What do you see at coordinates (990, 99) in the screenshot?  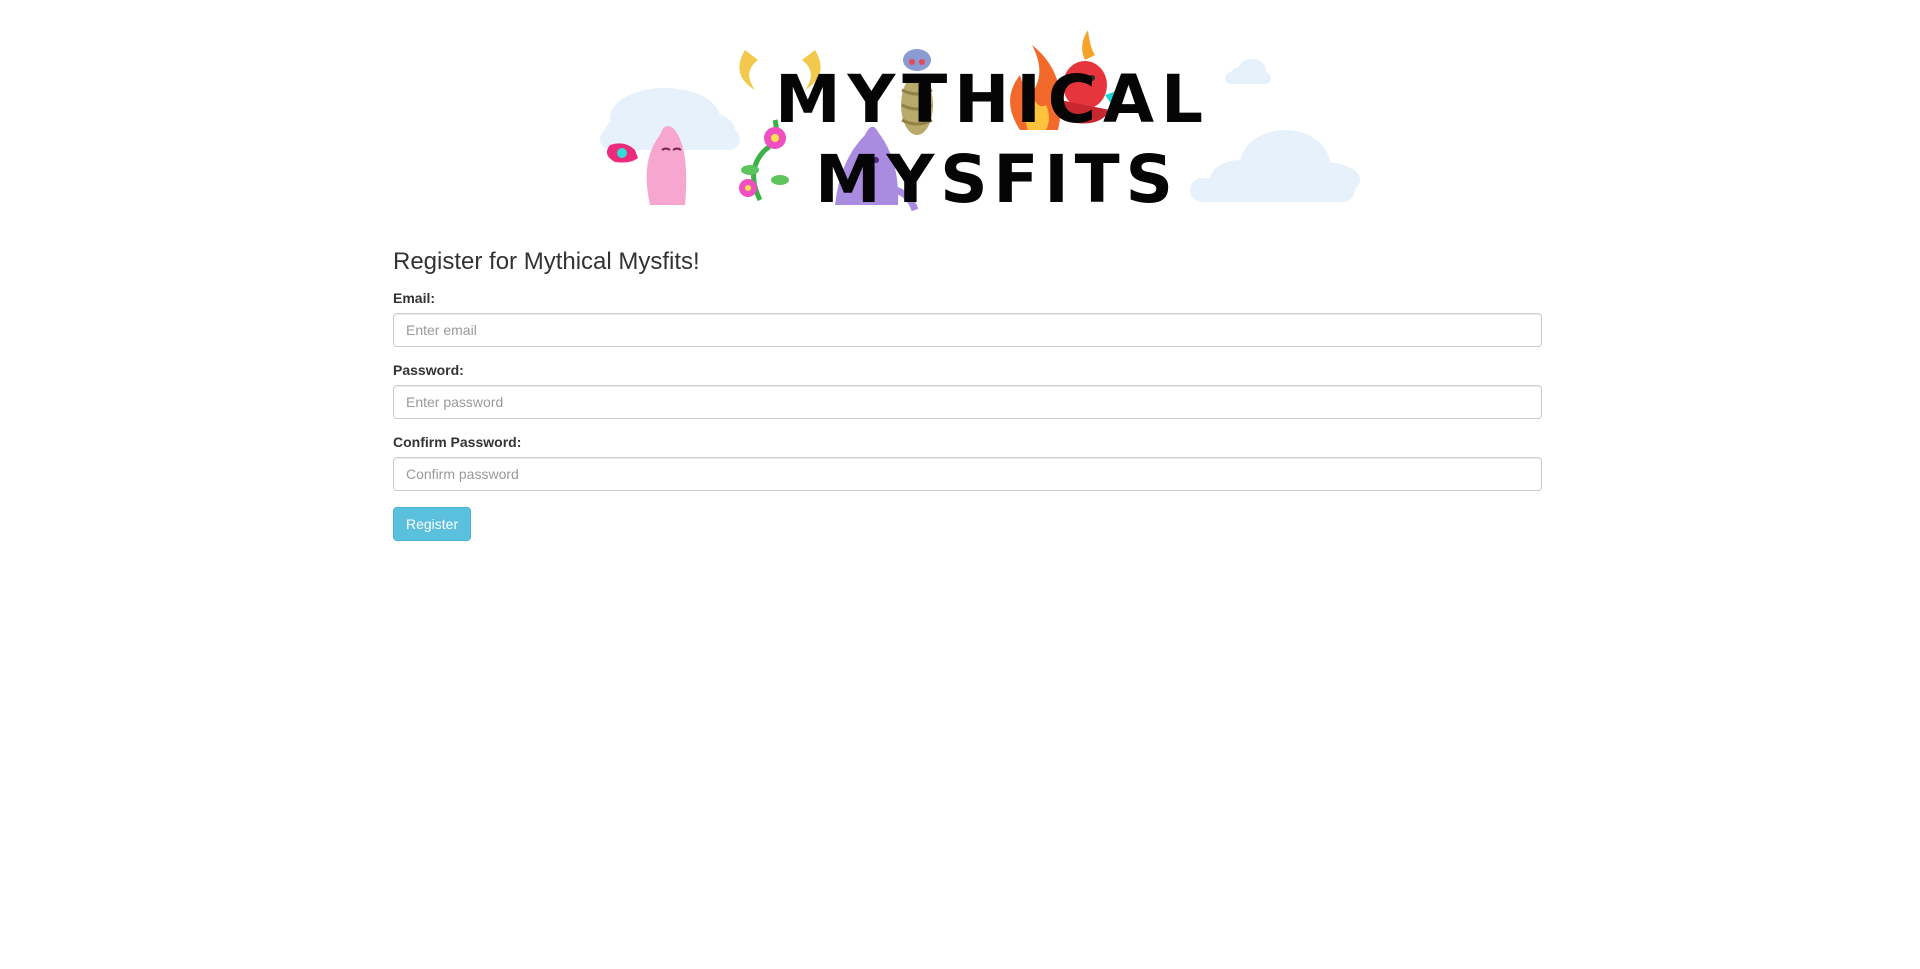 I see `logo-line-1: MYTHICAL` at bounding box center [990, 99].